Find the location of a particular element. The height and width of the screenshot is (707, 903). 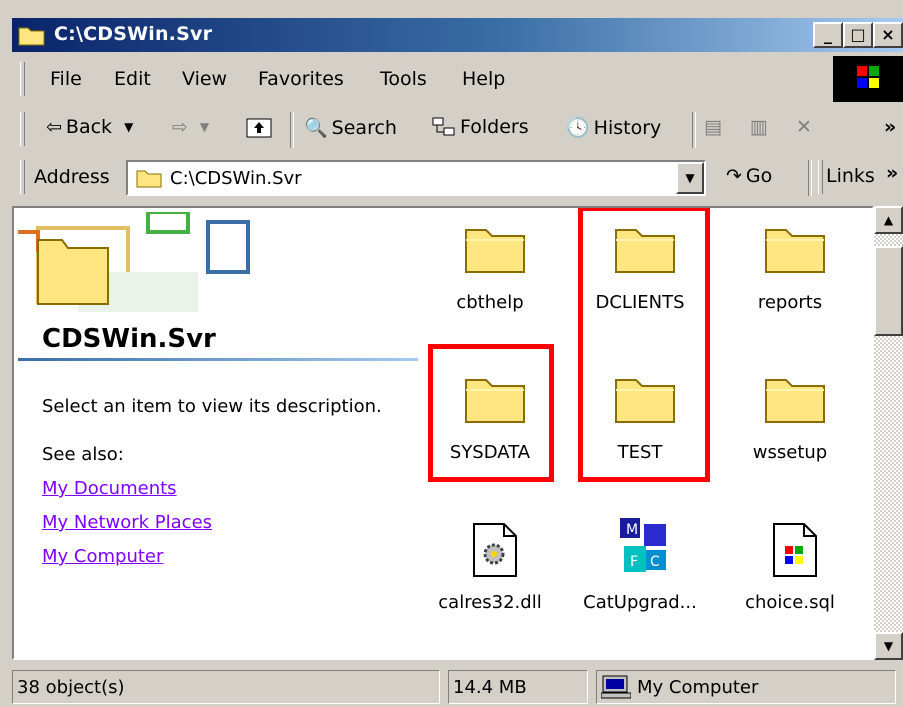

menu-tools: Tools is located at coordinates (403, 79).